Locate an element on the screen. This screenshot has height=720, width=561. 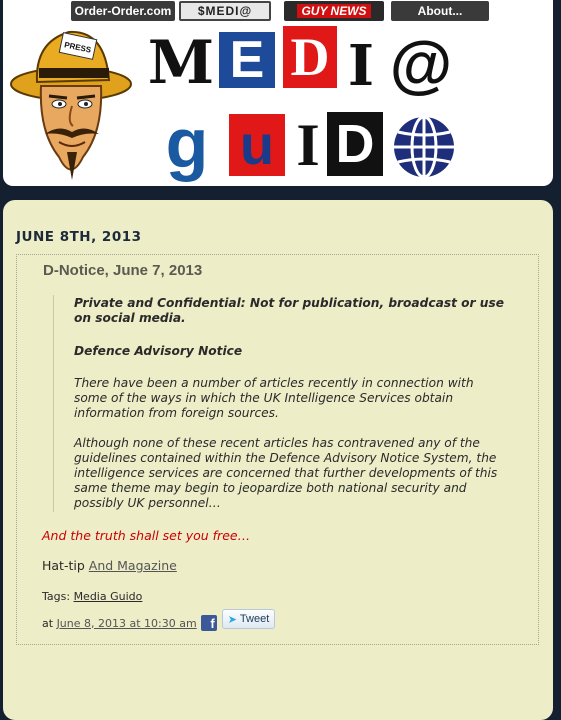
logo-letter: @ is located at coordinates (421, 64).